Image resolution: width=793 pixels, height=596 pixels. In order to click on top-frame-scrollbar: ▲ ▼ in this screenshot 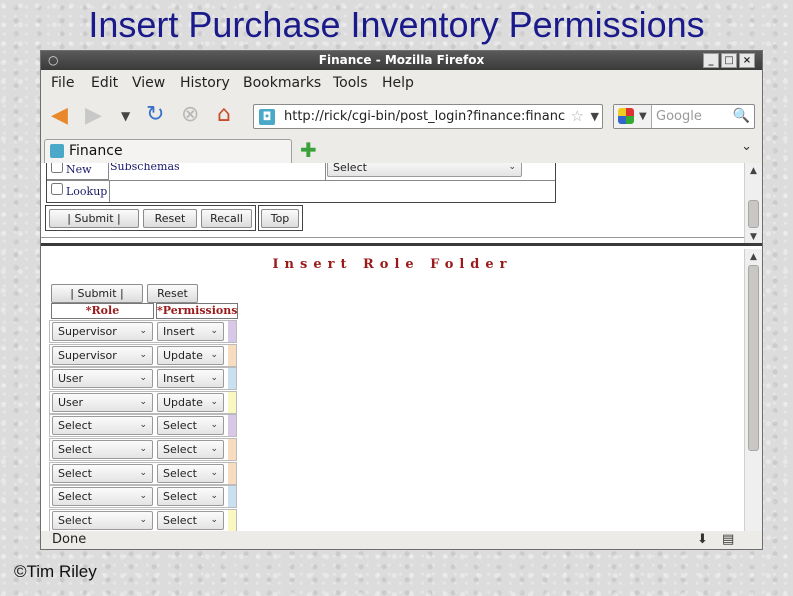, I will do `click(753, 203)`.